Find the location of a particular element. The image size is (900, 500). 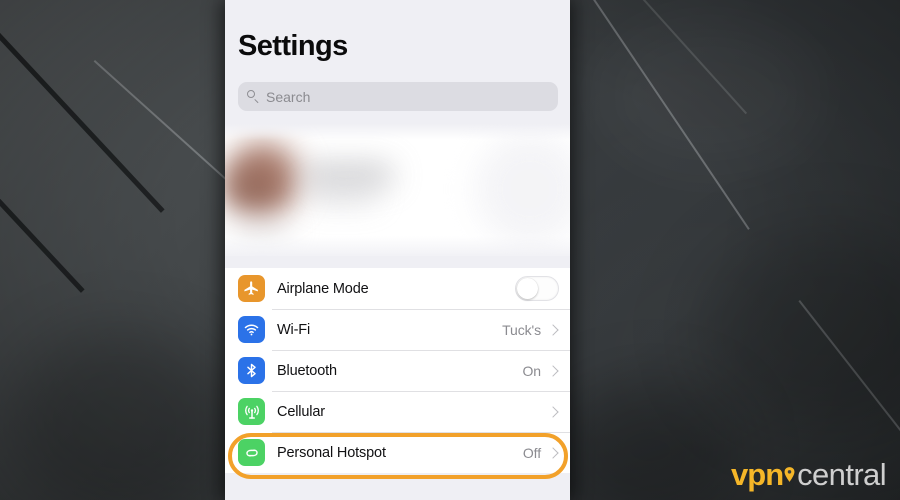

settings-row-value: Tuck's is located at coordinates (521, 329).